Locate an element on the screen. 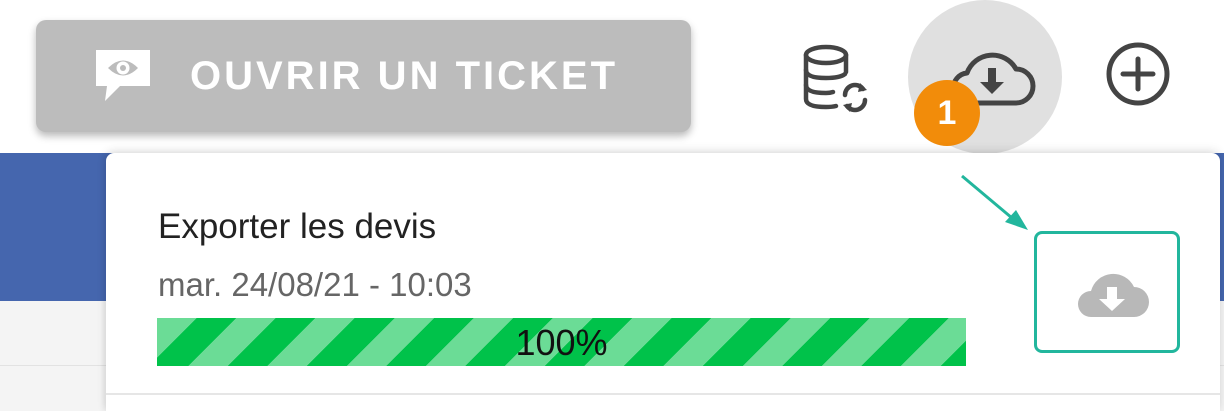 The height and width of the screenshot is (411, 1224). eye-speech-bubble-icon is located at coordinates (123, 75).